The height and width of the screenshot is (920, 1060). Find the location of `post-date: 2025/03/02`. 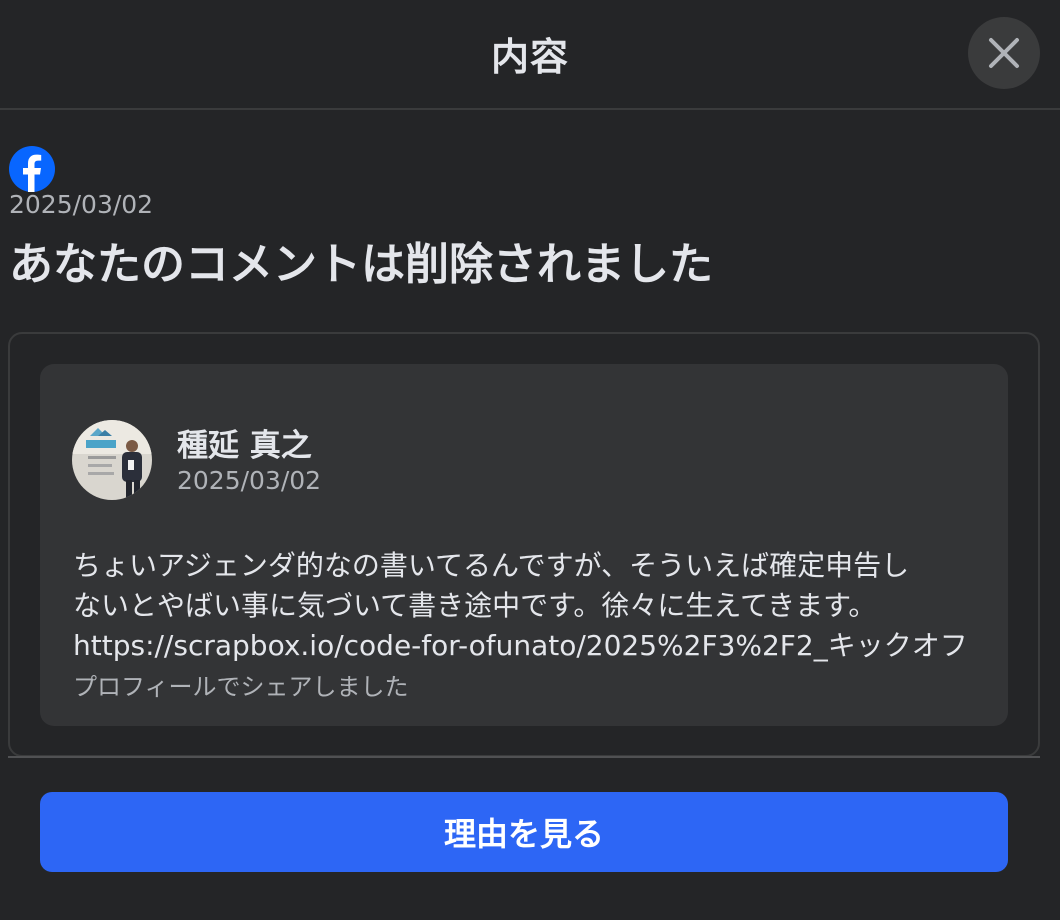

post-date: 2025/03/02 is located at coordinates (249, 480).